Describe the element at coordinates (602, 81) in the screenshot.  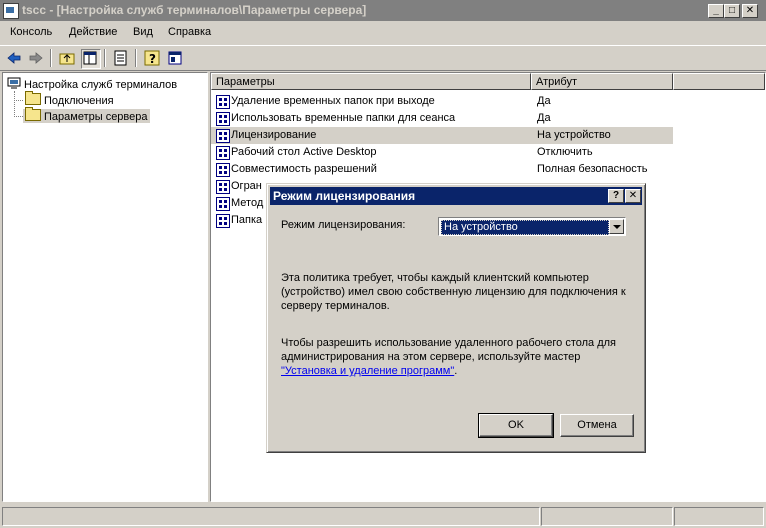
I see `column-header-attribute: Атрибут` at that location.